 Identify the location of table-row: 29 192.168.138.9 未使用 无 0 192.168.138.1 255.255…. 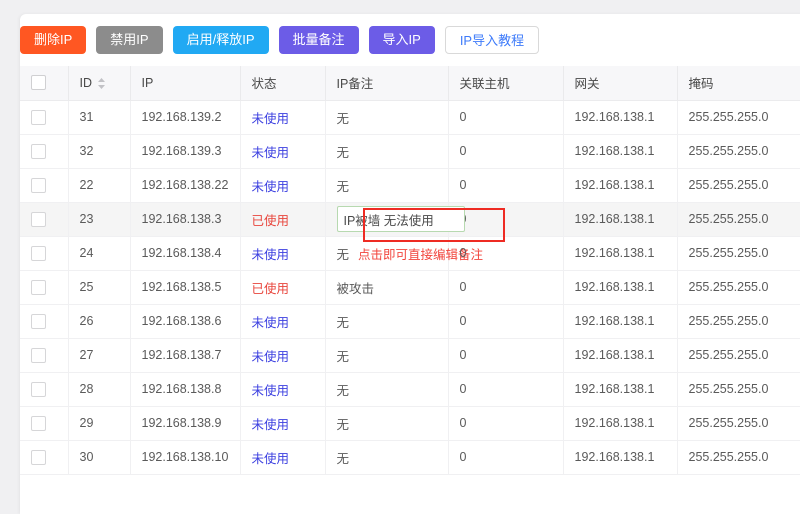
(410, 423).